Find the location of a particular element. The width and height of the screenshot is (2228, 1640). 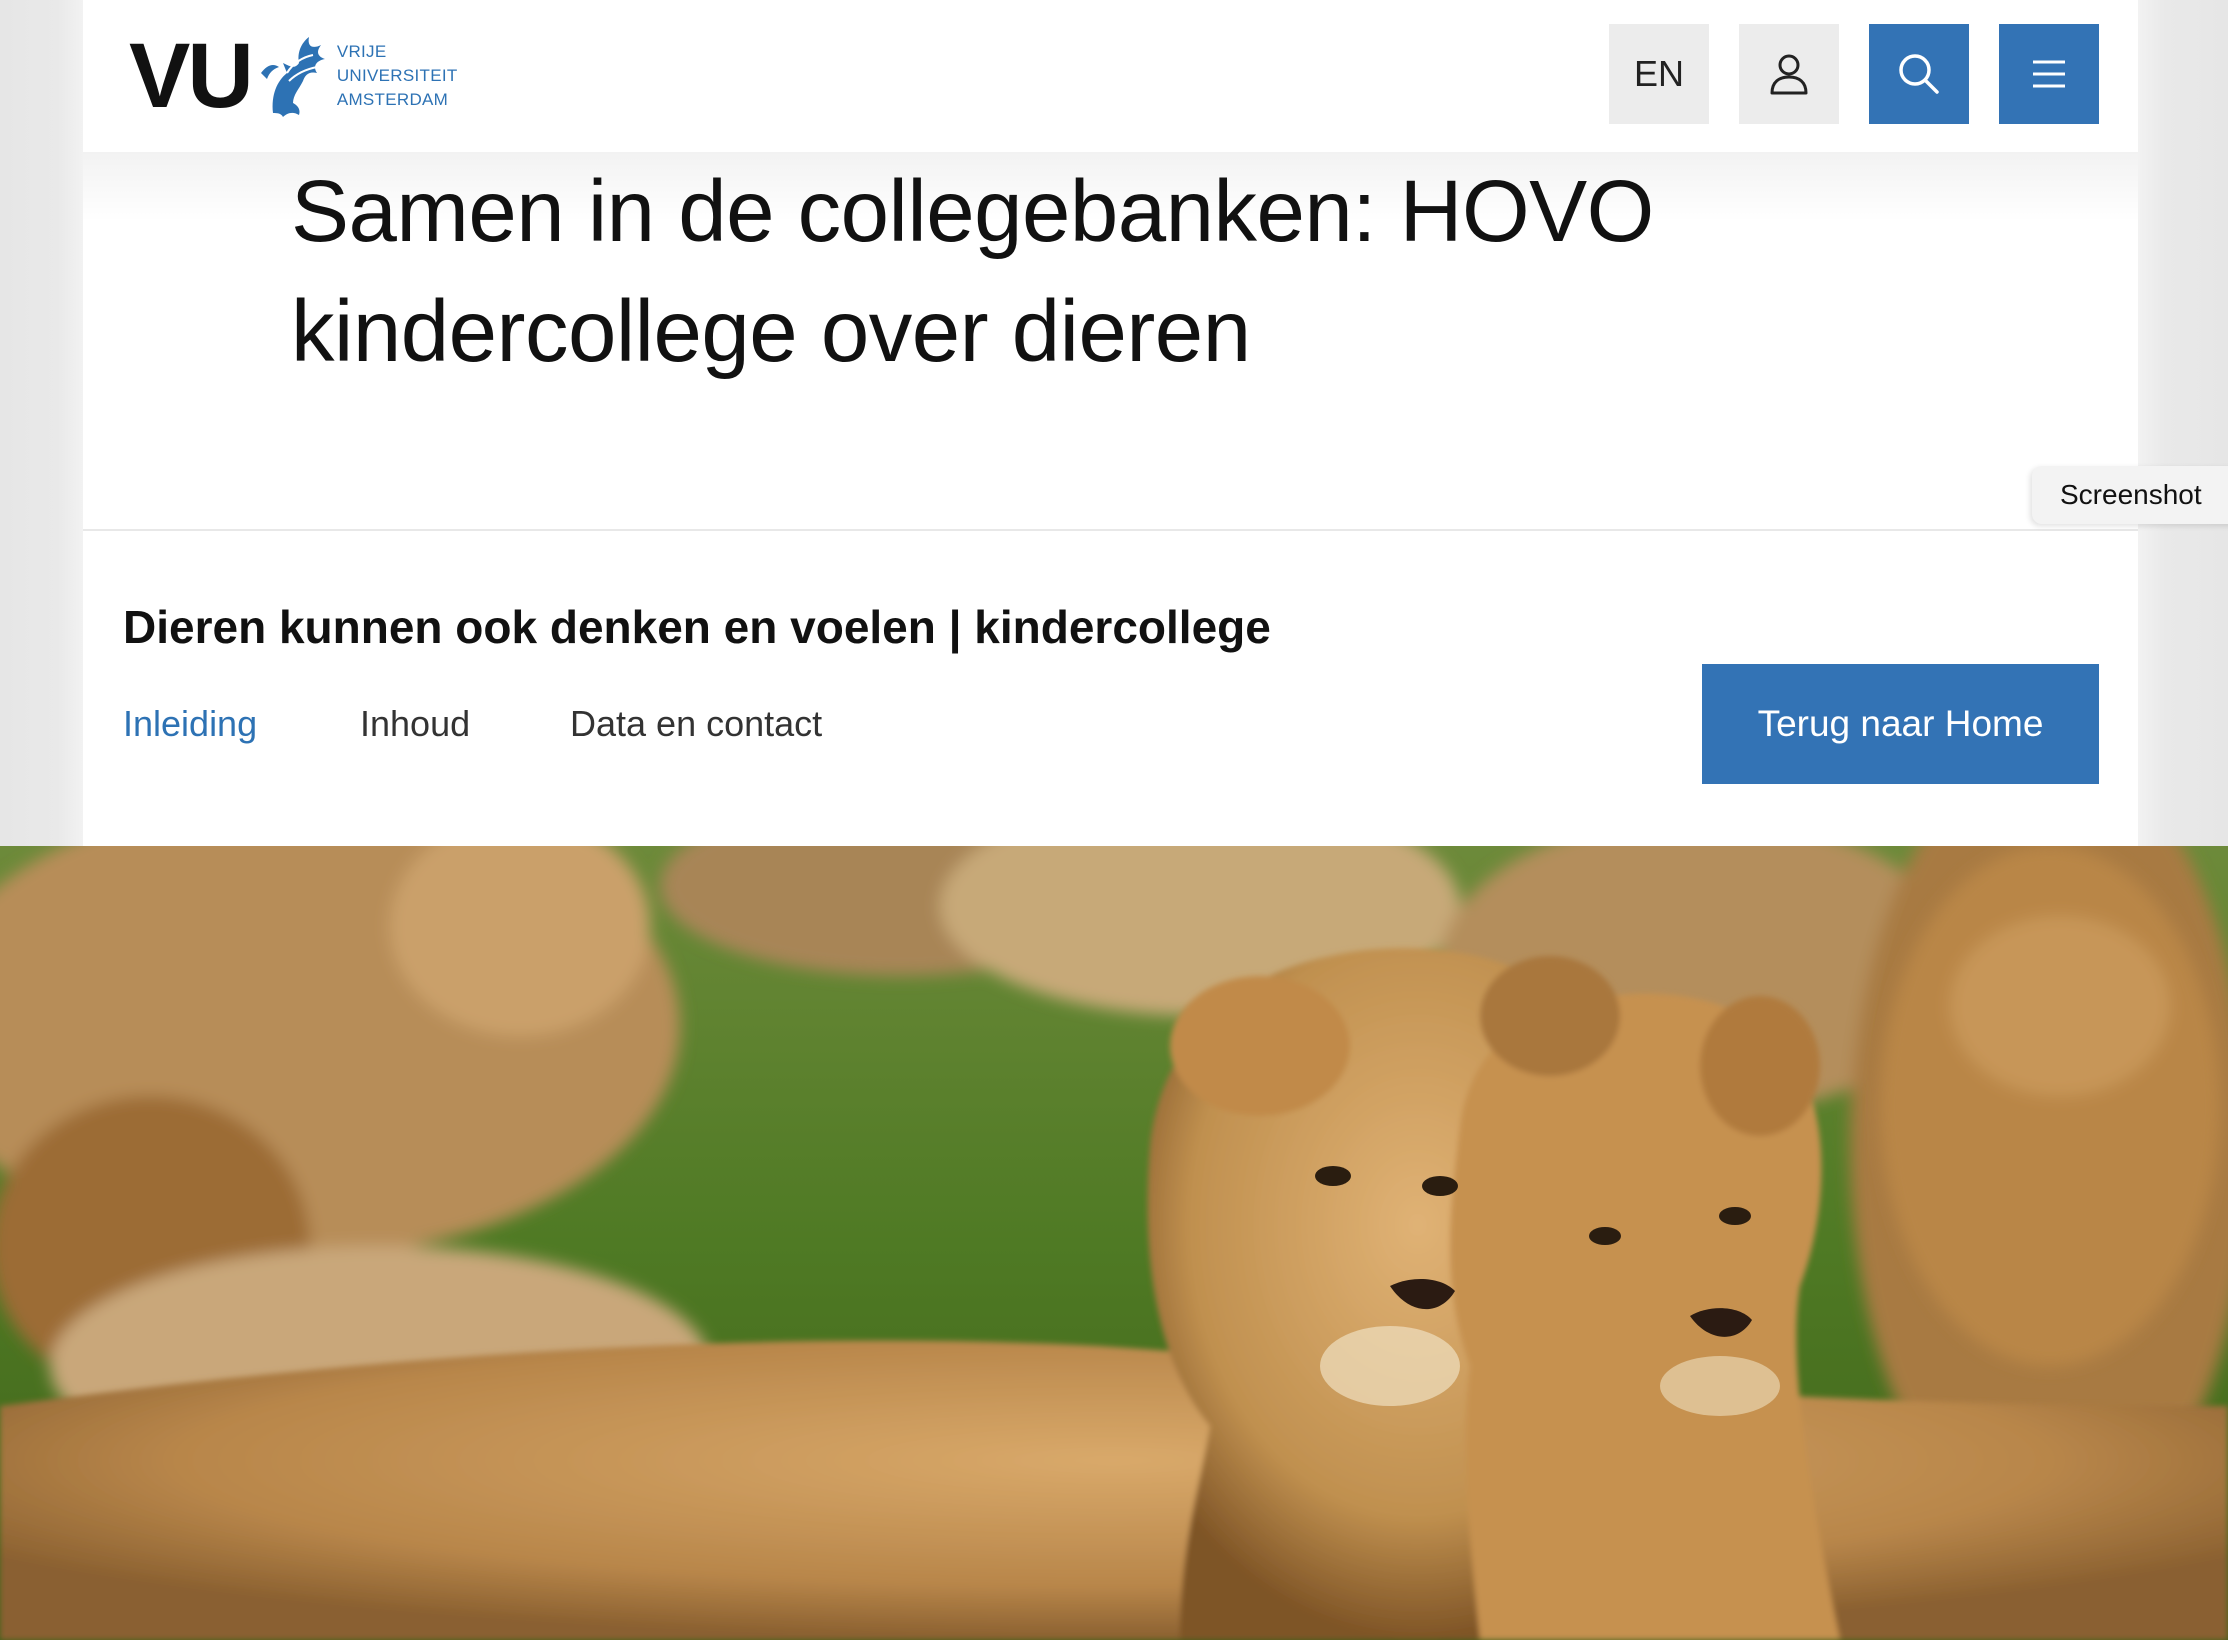

menu-icon is located at coordinates (2049, 74).